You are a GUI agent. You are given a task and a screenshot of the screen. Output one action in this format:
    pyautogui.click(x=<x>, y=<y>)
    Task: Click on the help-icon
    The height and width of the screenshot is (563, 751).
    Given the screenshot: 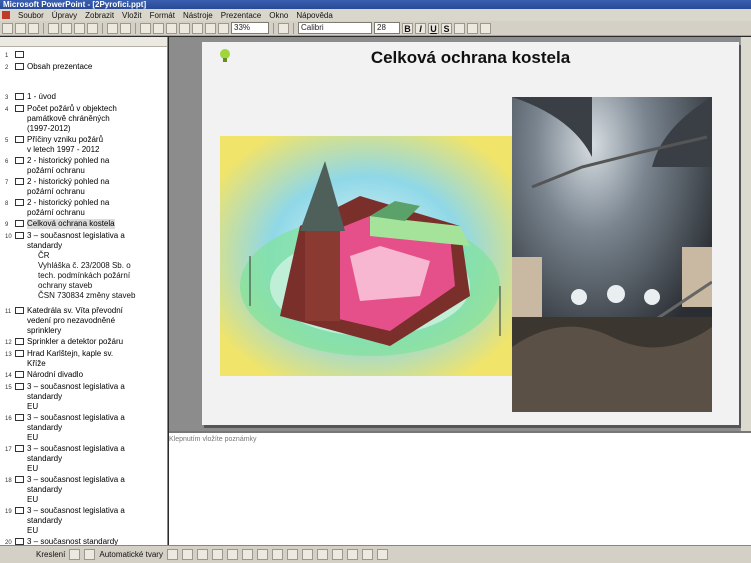 What is the action you would take?
    pyautogui.click(x=283, y=28)
    